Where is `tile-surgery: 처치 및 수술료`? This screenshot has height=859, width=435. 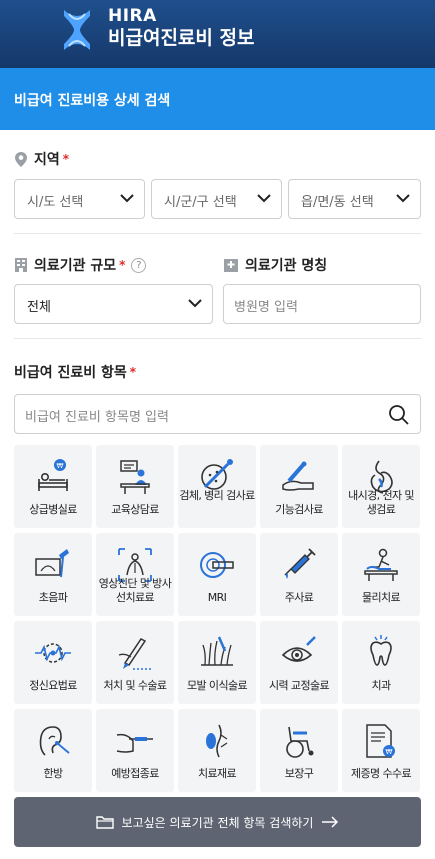
tile-surgery: 처치 및 수술료 is located at coordinates (135, 662).